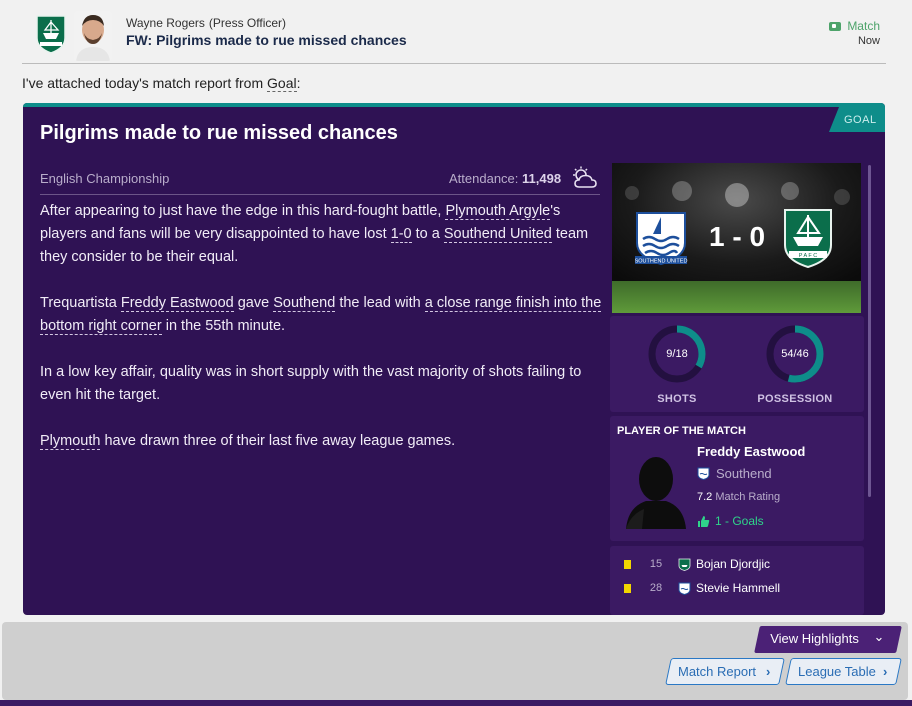 The height and width of the screenshot is (706, 912). Describe the element at coordinates (739, 521) in the screenshot. I see `potm-goals-label: 1 - Goals` at that location.